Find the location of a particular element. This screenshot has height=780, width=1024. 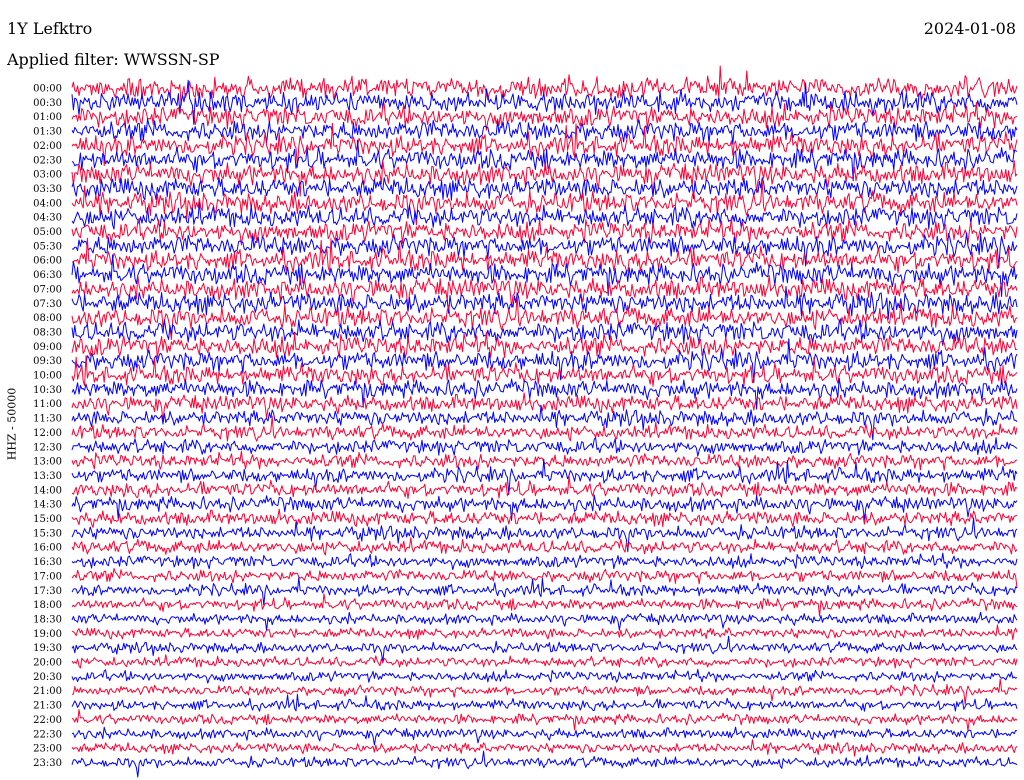

time-tick-label: 03:30 is located at coordinates (47, 189).